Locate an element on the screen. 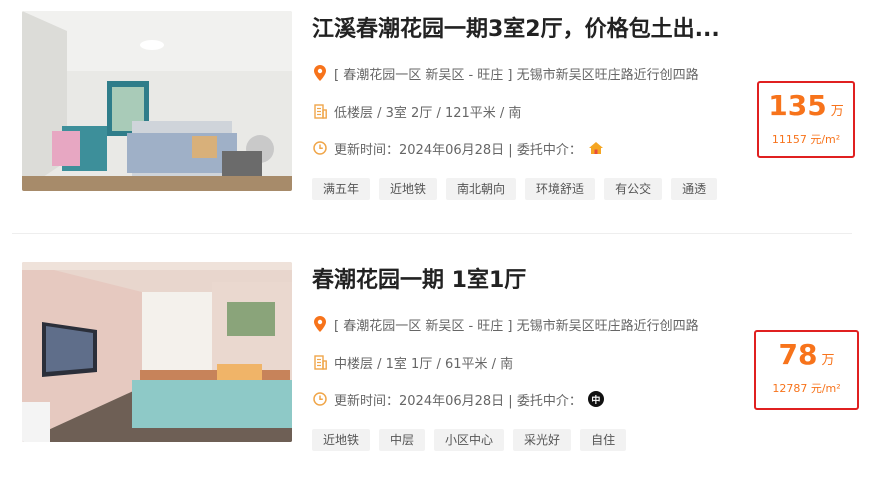 Image resolution: width=870 pixels, height=481 pixels. price-box: 78 万 12787 元/m² is located at coordinates (806, 370).